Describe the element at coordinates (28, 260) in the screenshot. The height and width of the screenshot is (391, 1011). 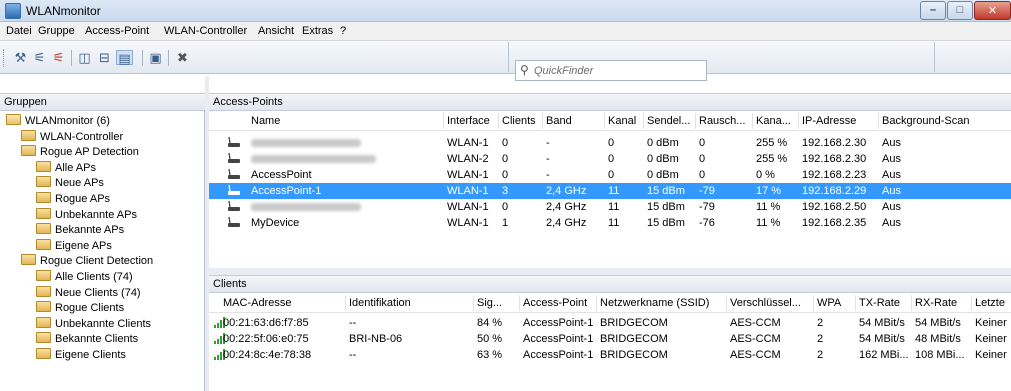
I see `folder-icon` at that location.